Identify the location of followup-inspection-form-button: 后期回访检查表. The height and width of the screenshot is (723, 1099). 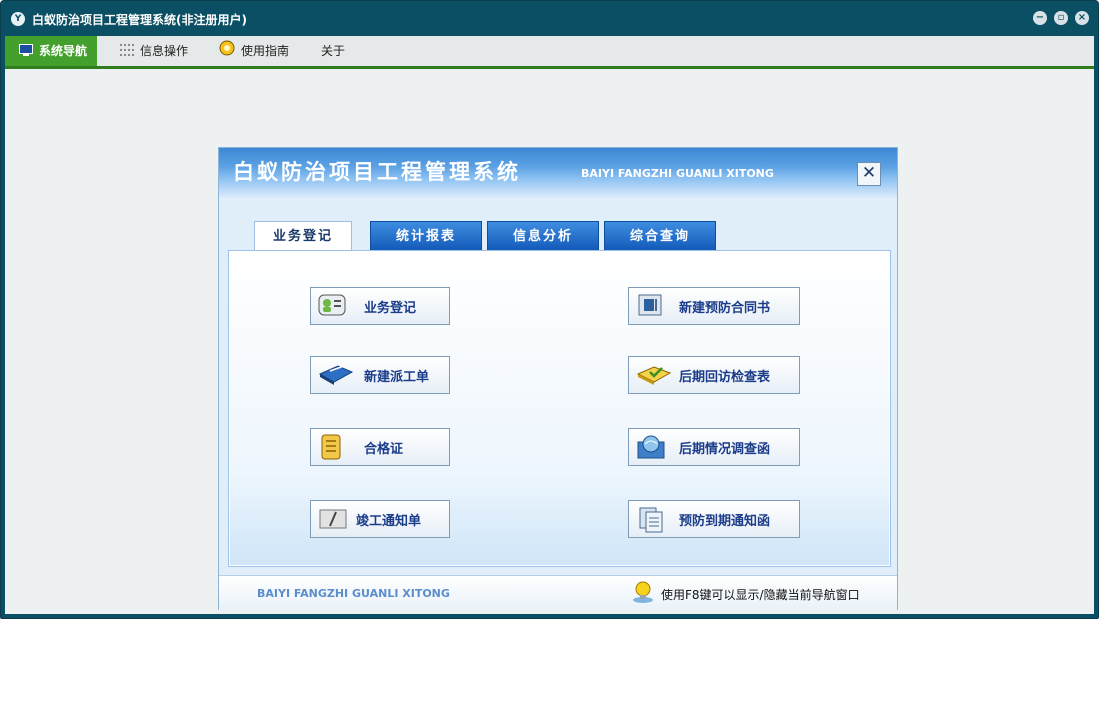
(714, 375).